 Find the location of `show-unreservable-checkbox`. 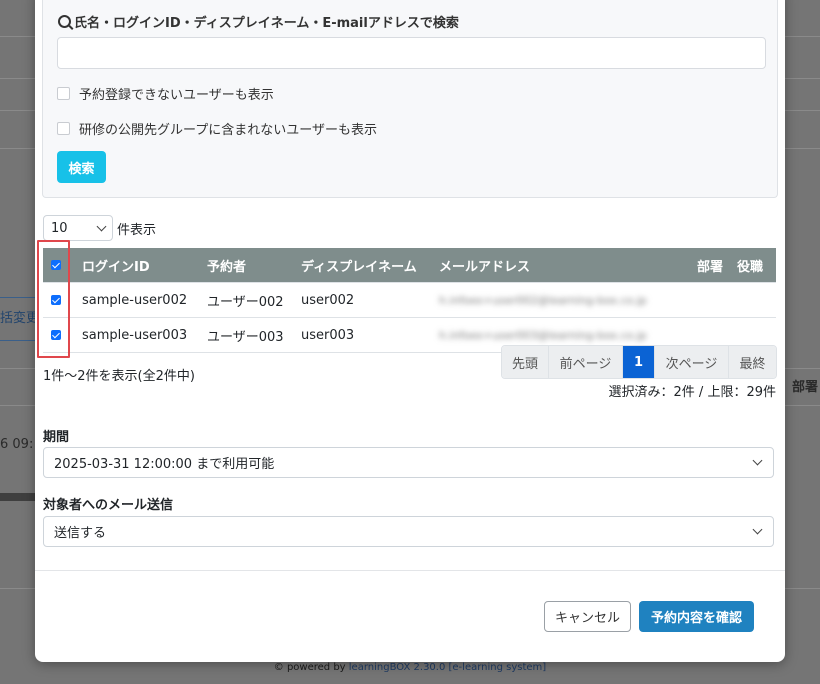

show-unreservable-checkbox is located at coordinates (63, 93).